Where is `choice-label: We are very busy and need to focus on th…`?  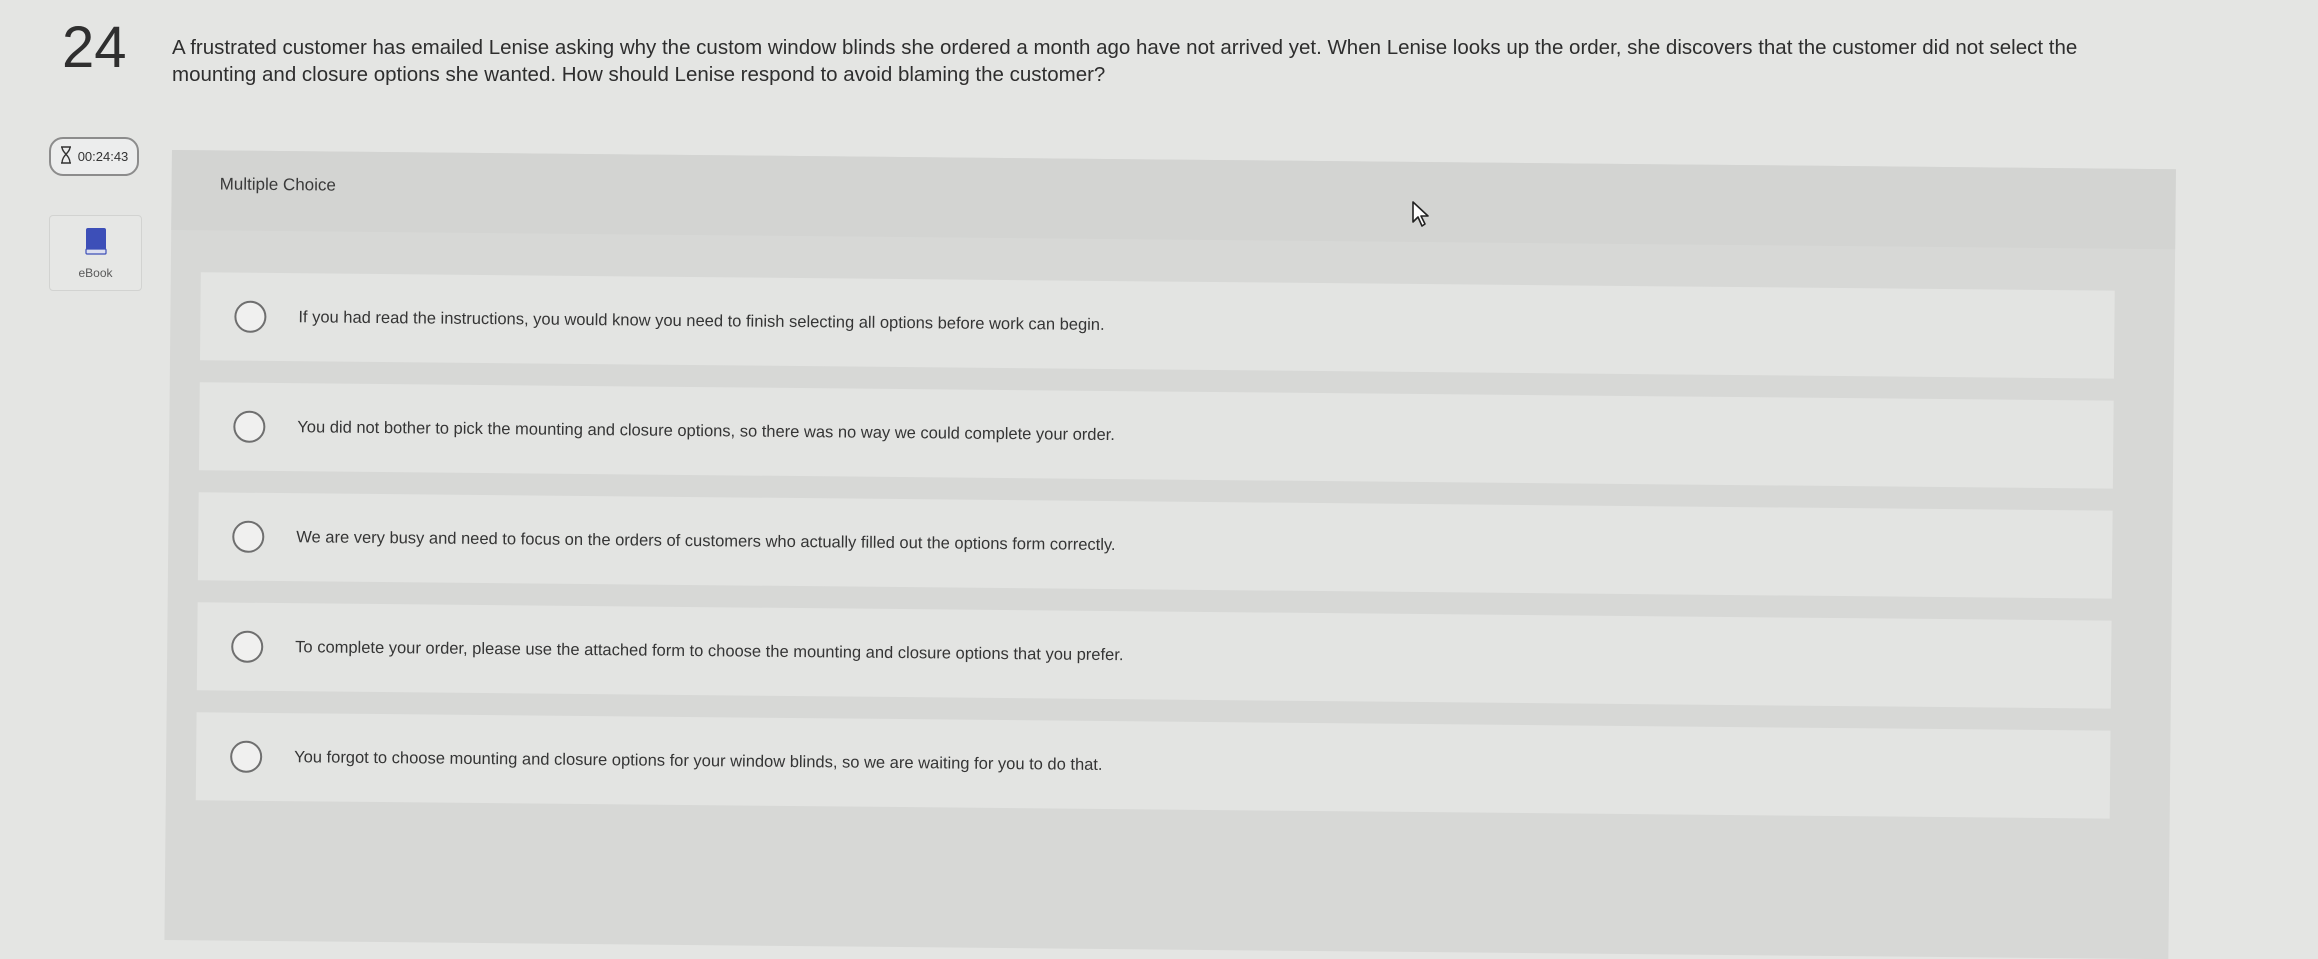
choice-label: We are very busy and need to focus on th… is located at coordinates (706, 540).